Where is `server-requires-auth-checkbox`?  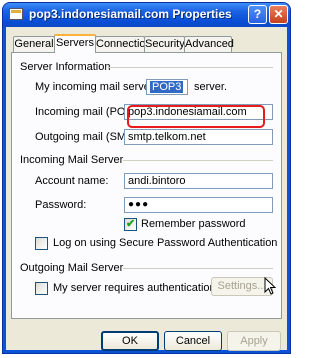
server-requires-auth-checkbox is located at coordinates (41, 288).